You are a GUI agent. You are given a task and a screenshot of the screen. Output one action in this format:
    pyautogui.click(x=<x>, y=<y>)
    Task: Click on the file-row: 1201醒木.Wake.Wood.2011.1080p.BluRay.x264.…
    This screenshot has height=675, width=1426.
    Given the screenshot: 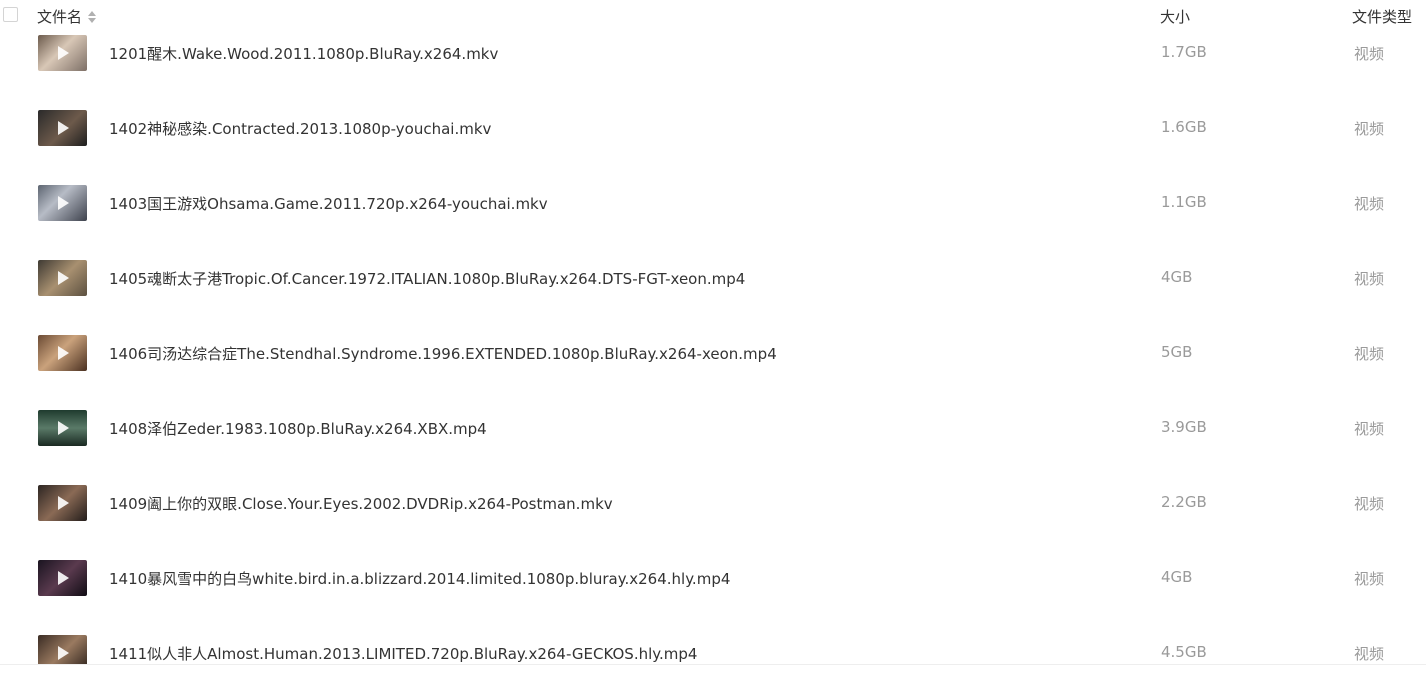 What is the action you would take?
    pyautogui.click(x=713, y=52)
    